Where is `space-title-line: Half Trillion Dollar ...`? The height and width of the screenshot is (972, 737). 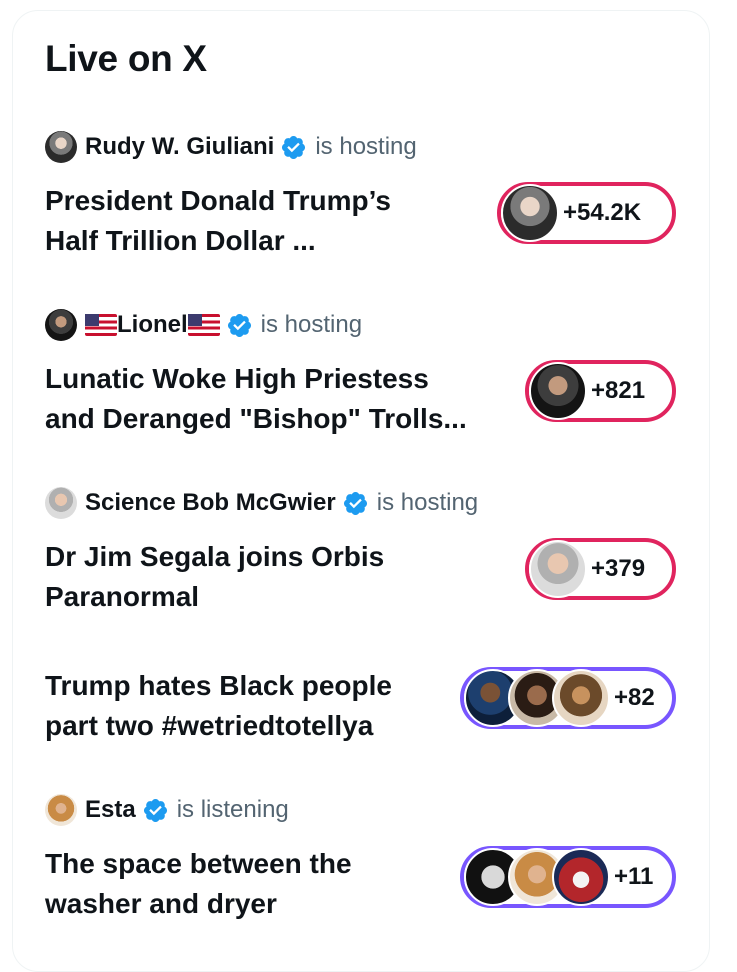
space-title-line: Half Trillion Dollar ... is located at coordinates (180, 240).